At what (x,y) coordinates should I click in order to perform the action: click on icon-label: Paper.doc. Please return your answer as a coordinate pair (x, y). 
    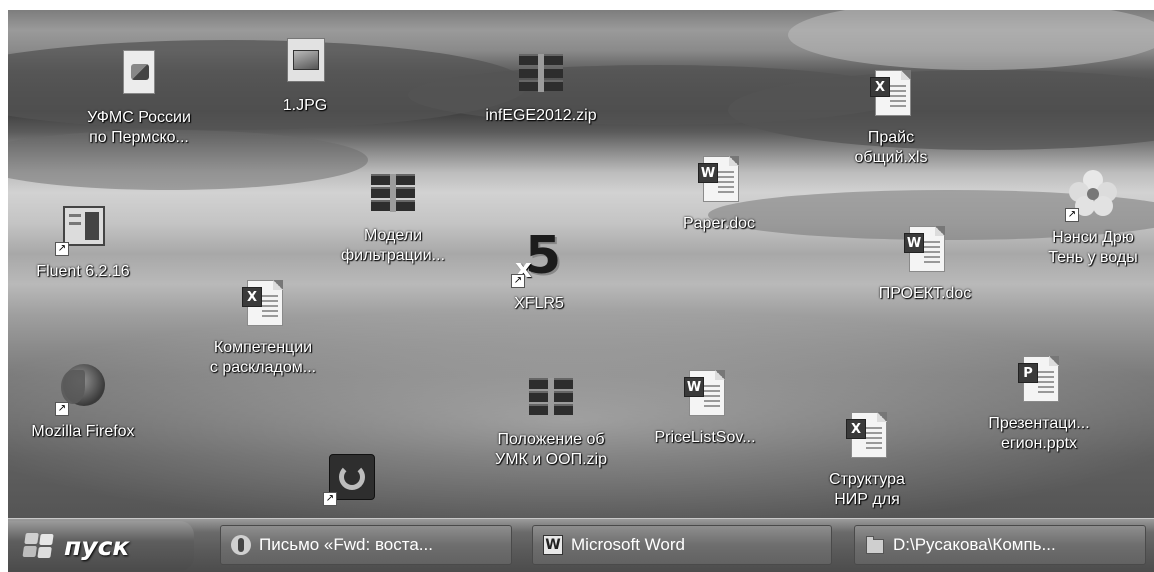
    Looking at the image, I should click on (719, 223).